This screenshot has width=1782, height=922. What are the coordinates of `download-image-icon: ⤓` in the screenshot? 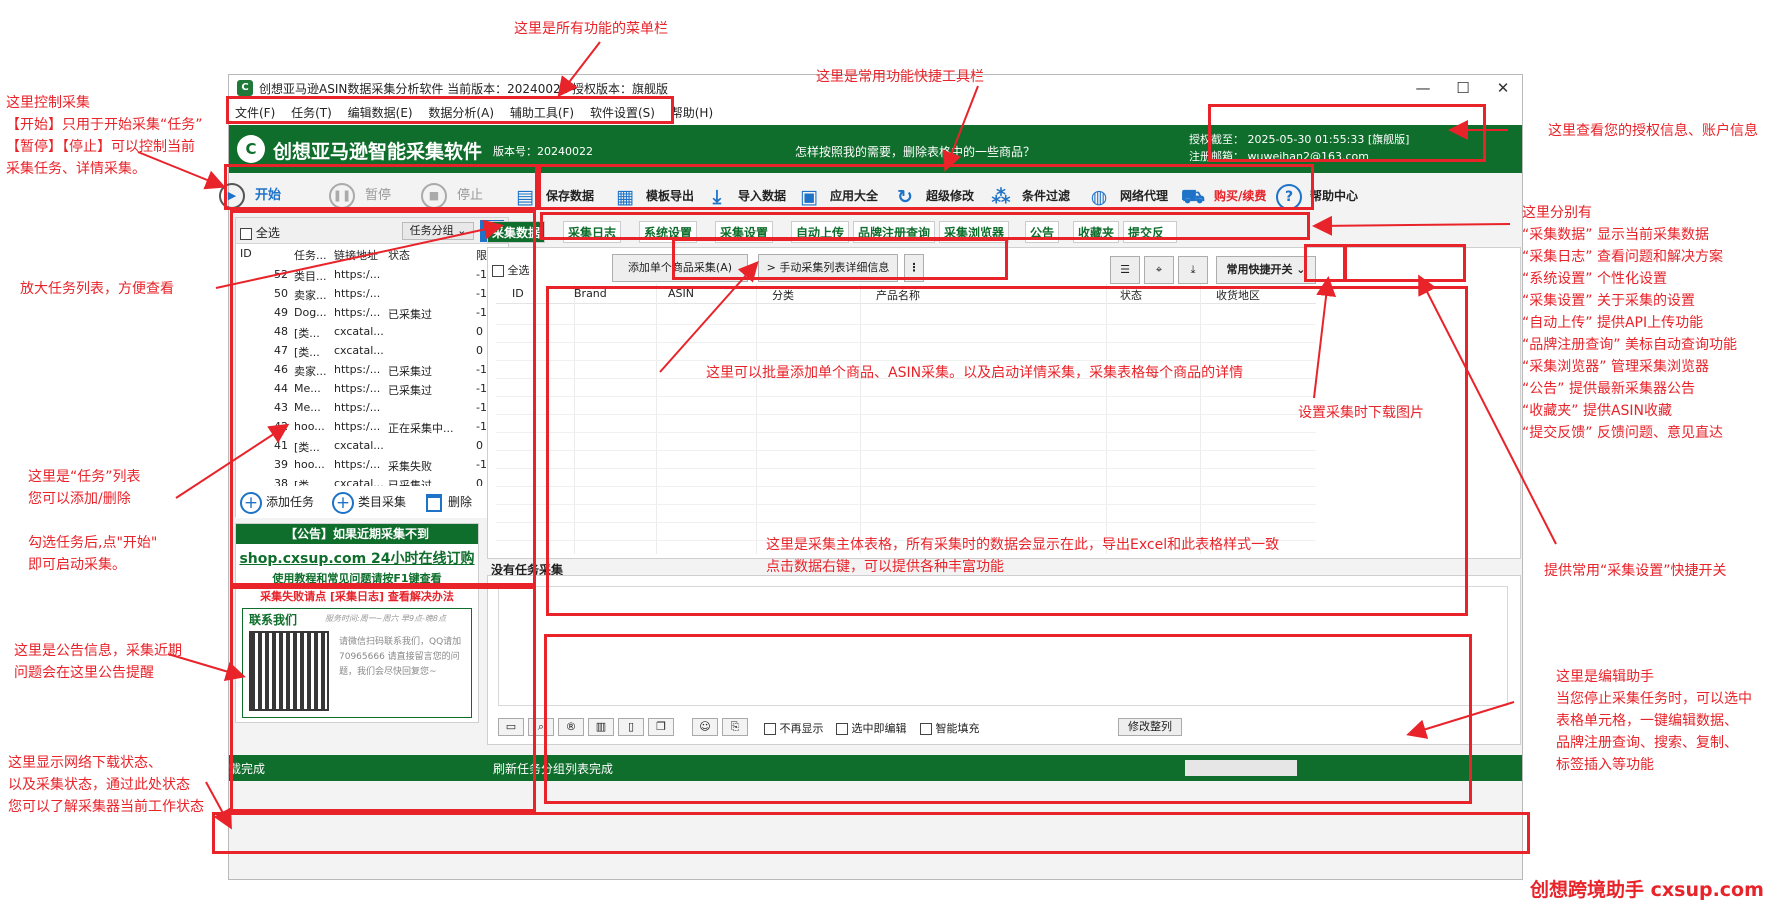 It's located at (1193, 270).